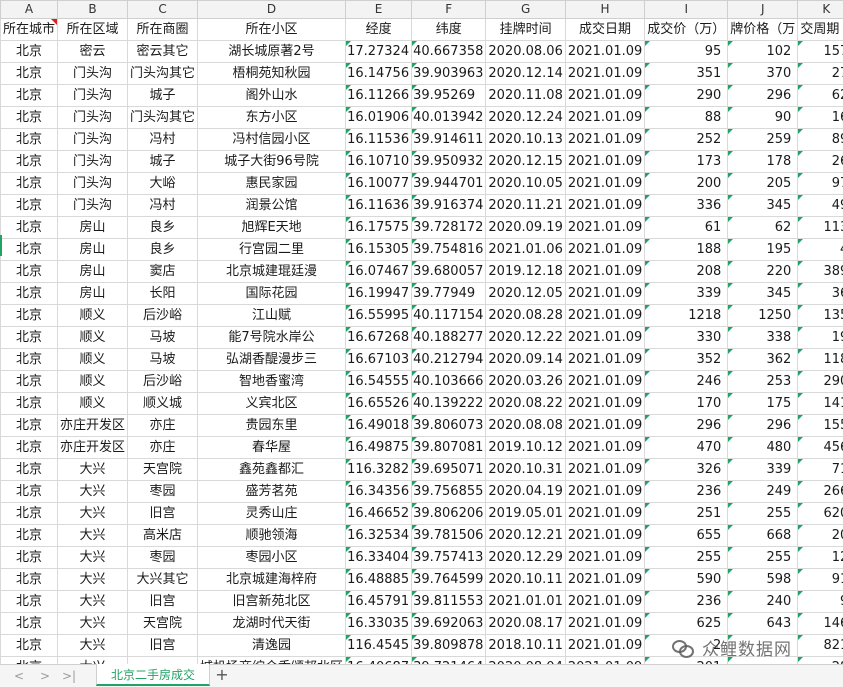  Describe the element at coordinates (449, 580) in the screenshot. I see `table-cell: 39.764599` at that location.